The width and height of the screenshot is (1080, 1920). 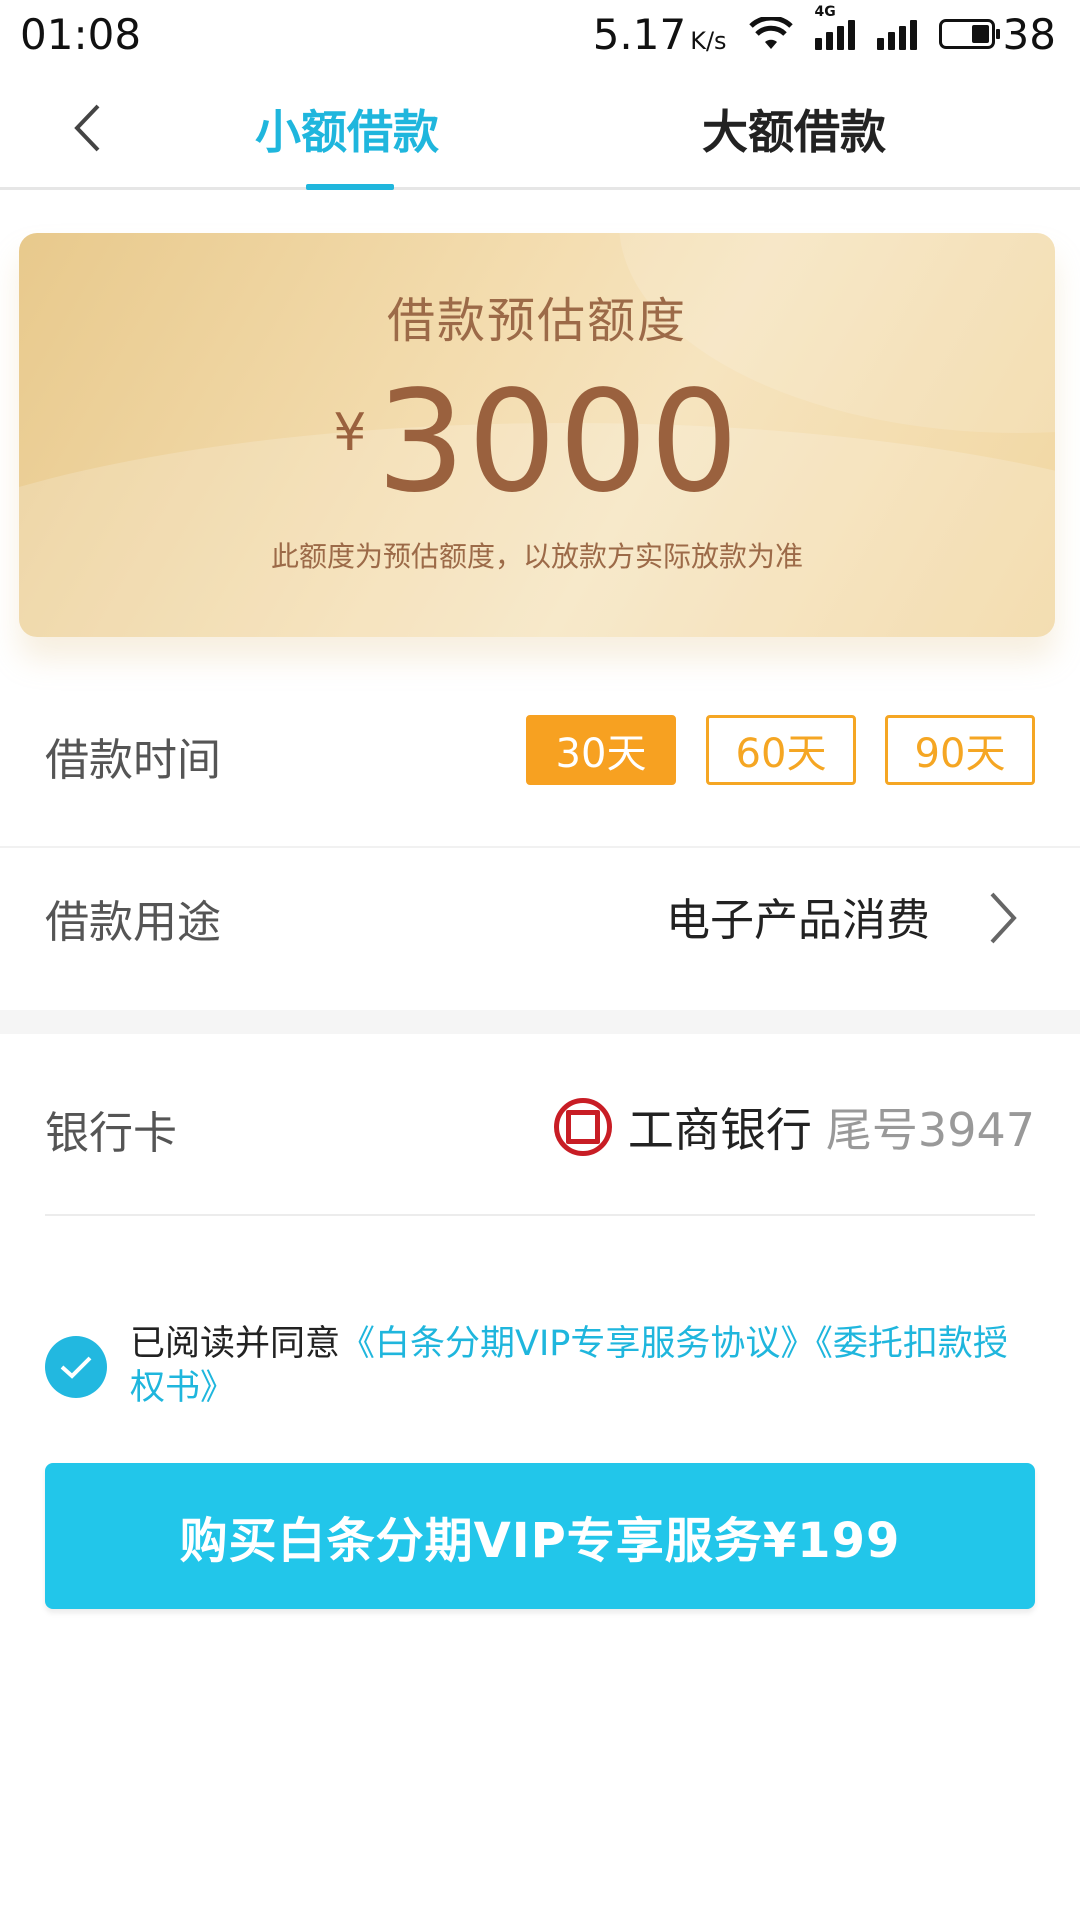 What do you see at coordinates (969, 34) in the screenshot?
I see `battery-icon` at bounding box center [969, 34].